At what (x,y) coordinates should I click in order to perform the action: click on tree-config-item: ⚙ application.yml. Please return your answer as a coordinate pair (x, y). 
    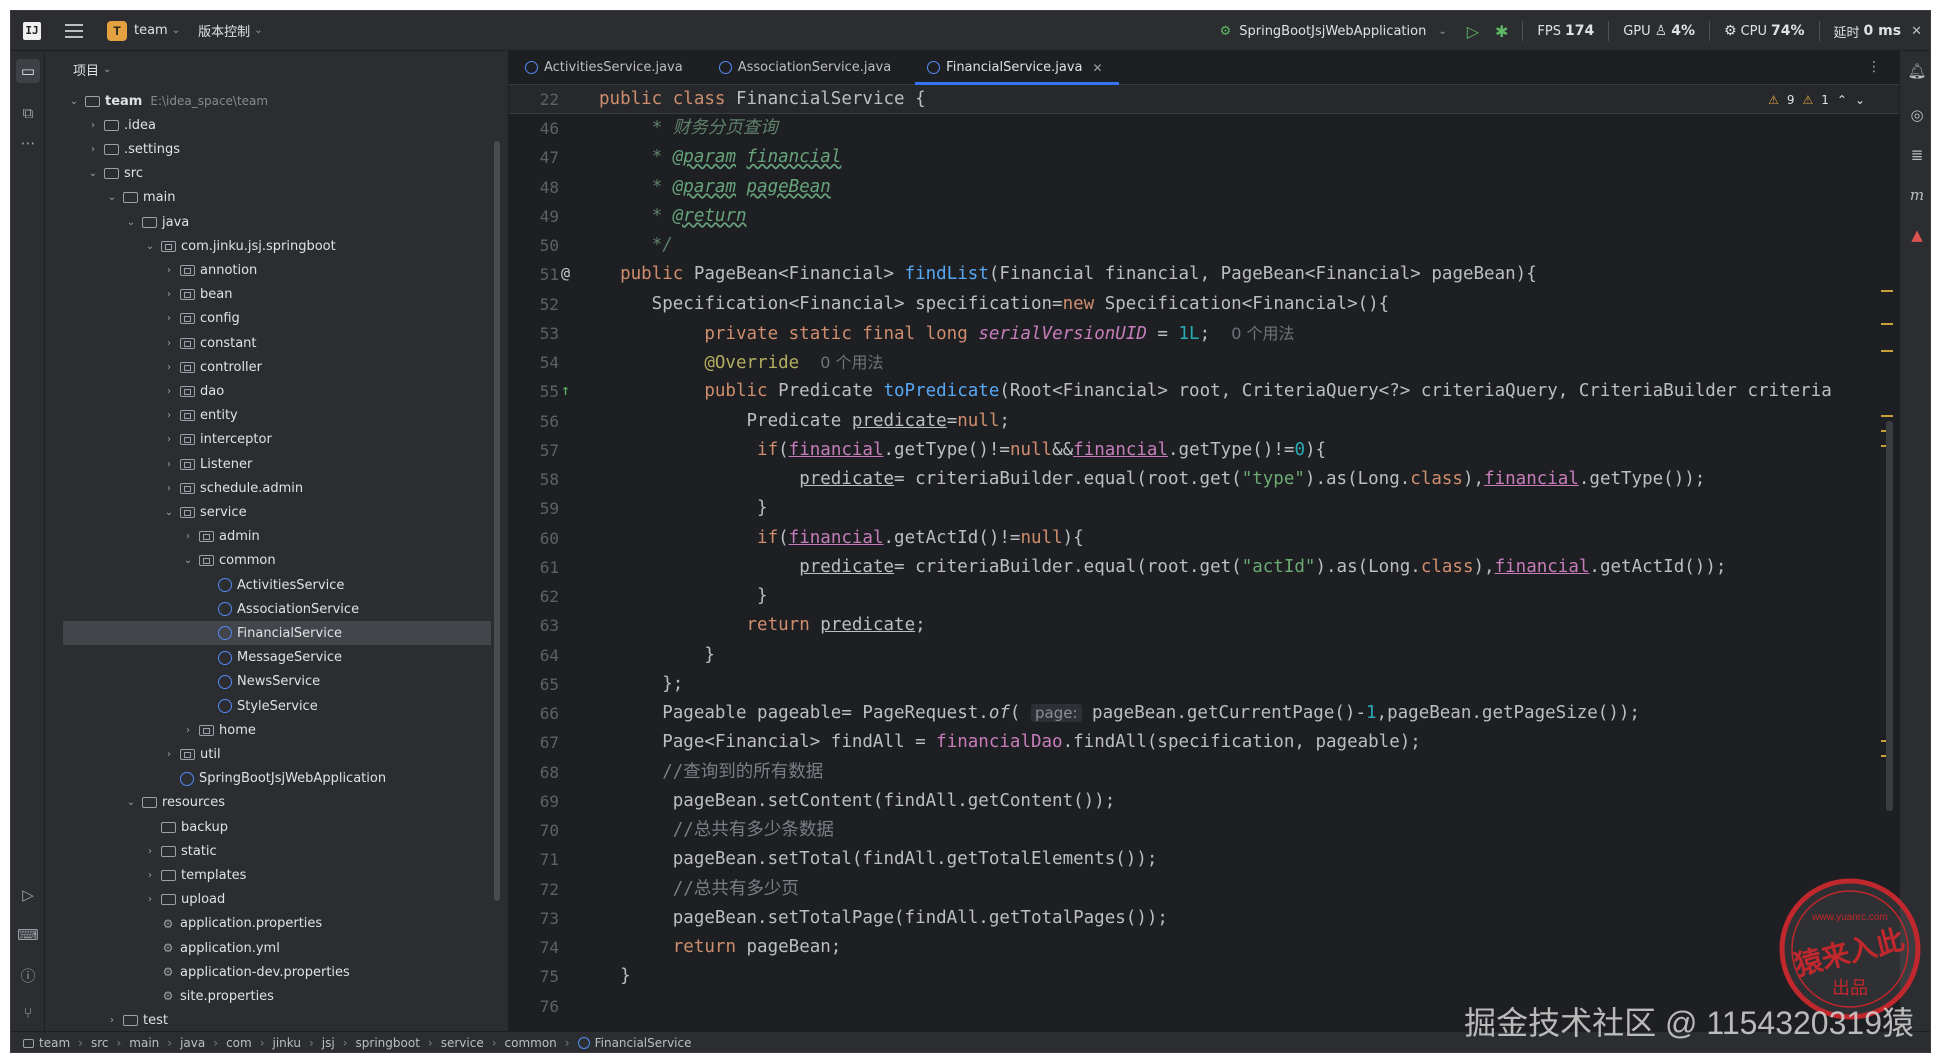
    Looking at the image, I should click on (270, 948).